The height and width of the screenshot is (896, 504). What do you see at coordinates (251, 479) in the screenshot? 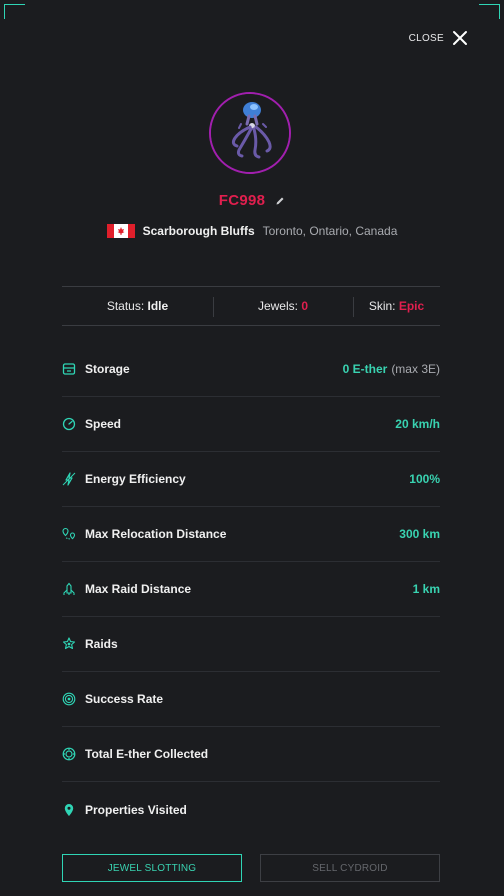
I see `stat-row-energy-efficiency: Energy Efficiency 100%` at bounding box center [251, 479].